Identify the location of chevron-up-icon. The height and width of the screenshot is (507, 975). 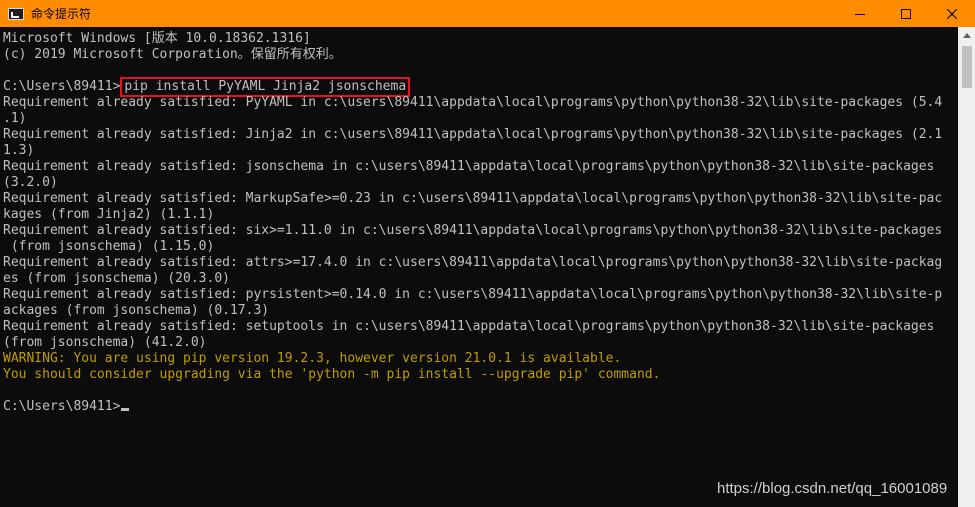
(967, 35).